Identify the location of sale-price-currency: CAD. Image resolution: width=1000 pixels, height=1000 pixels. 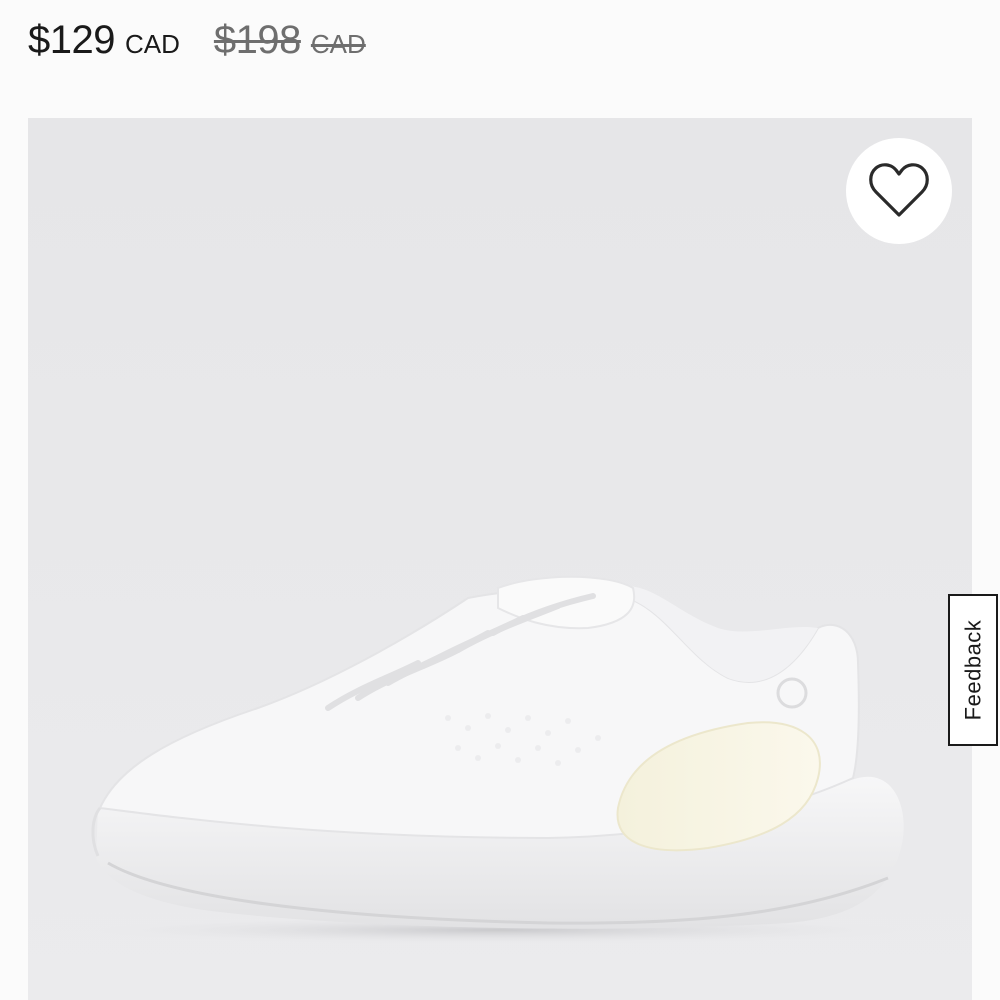
(152, 44).